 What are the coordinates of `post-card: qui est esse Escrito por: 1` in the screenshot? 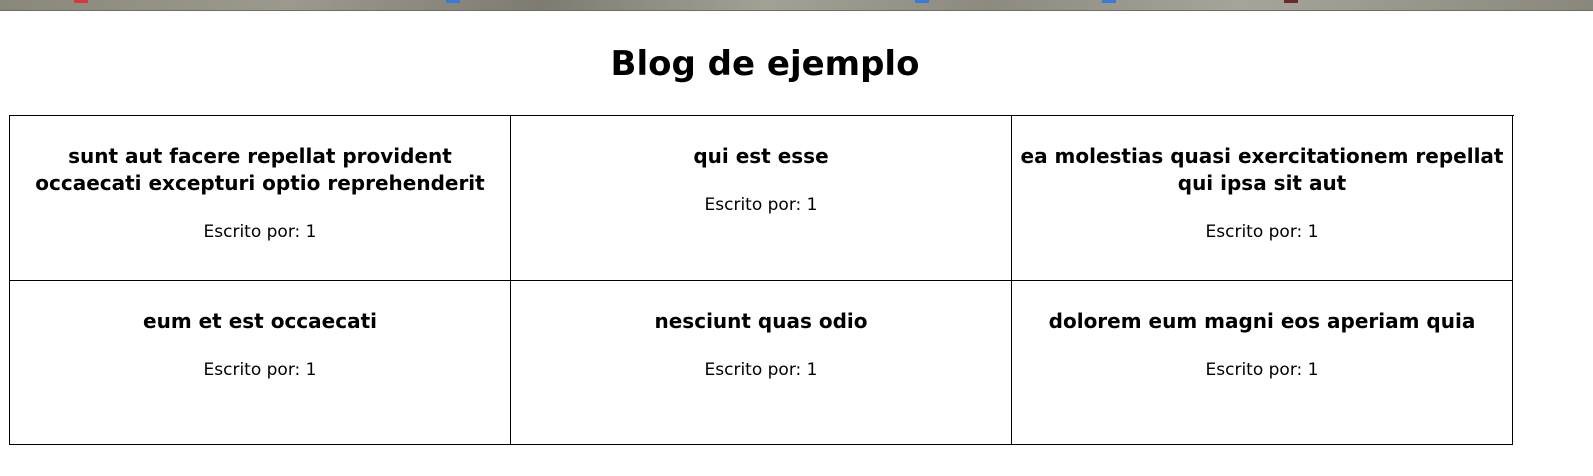 It's located at (761, 198).